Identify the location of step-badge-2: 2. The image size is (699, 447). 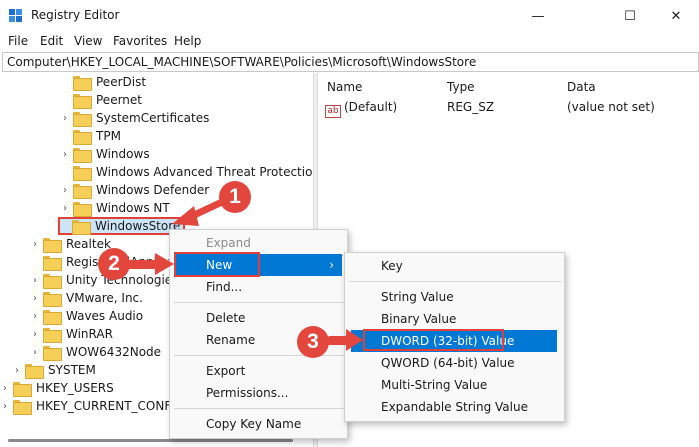
(114, 264).